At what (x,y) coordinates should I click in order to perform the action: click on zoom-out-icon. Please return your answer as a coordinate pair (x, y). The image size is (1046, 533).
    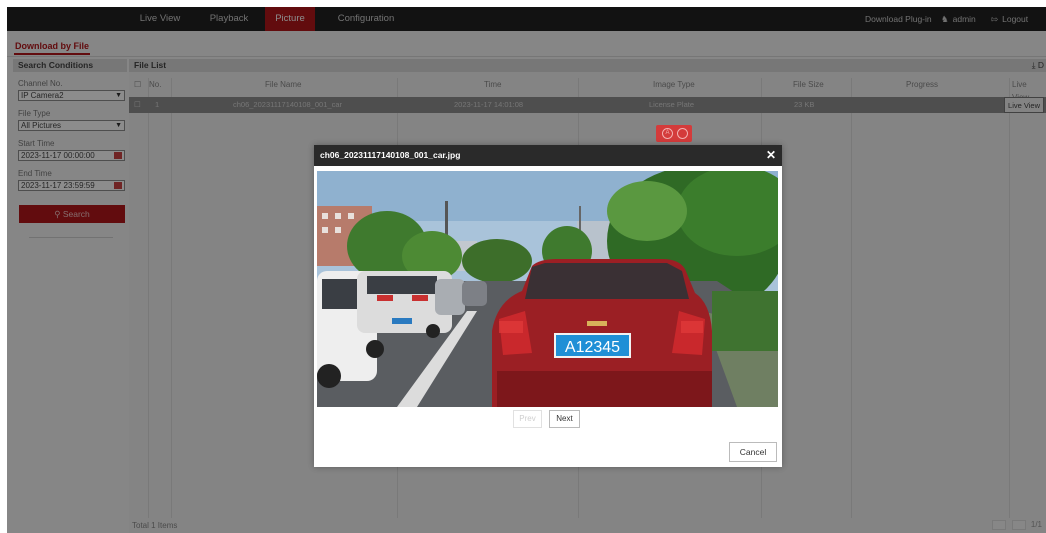
    Looking at the image, I should click on (682, 133).